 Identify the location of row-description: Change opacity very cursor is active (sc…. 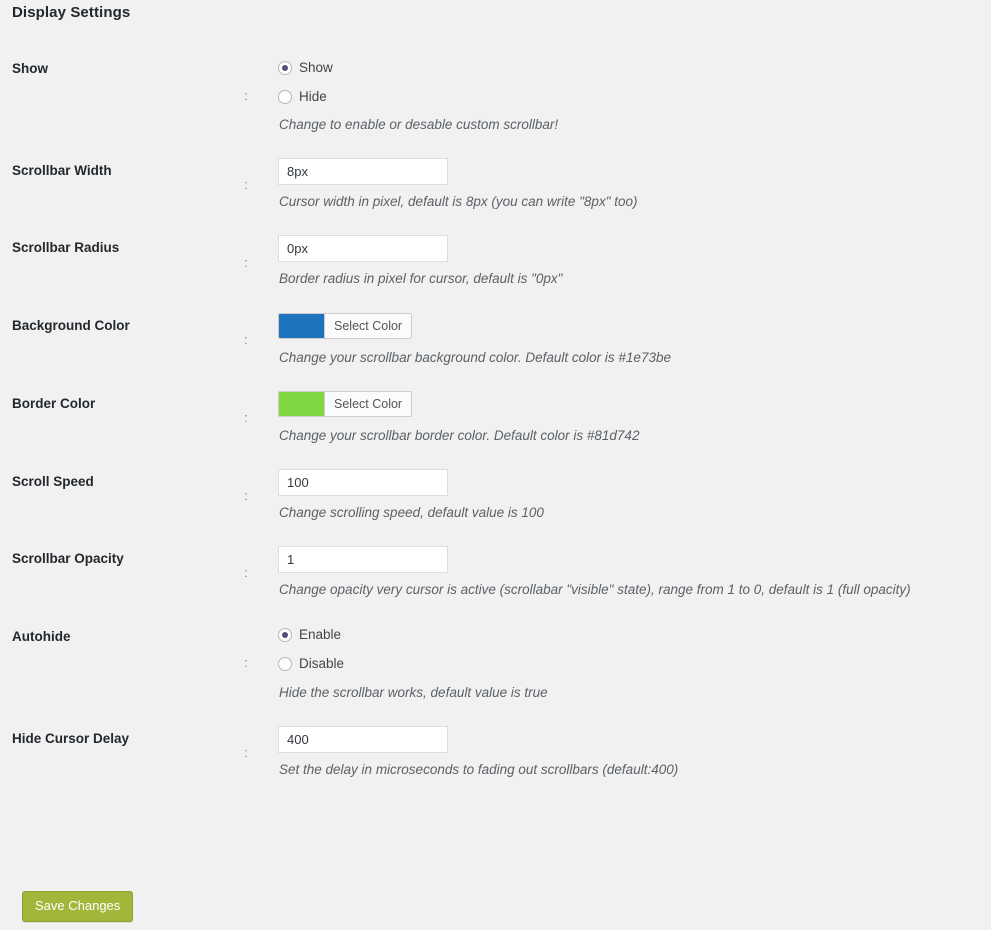
(595, 590).